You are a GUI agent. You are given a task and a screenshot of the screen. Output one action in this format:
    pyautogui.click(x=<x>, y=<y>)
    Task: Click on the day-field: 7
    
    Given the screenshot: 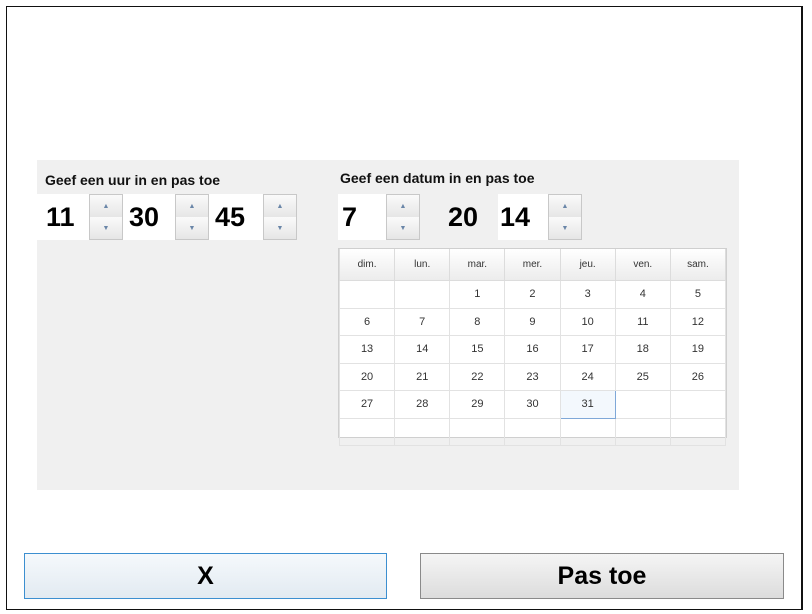 What is the action you would take?
    pyautogui.click(x=362, y=217)
    